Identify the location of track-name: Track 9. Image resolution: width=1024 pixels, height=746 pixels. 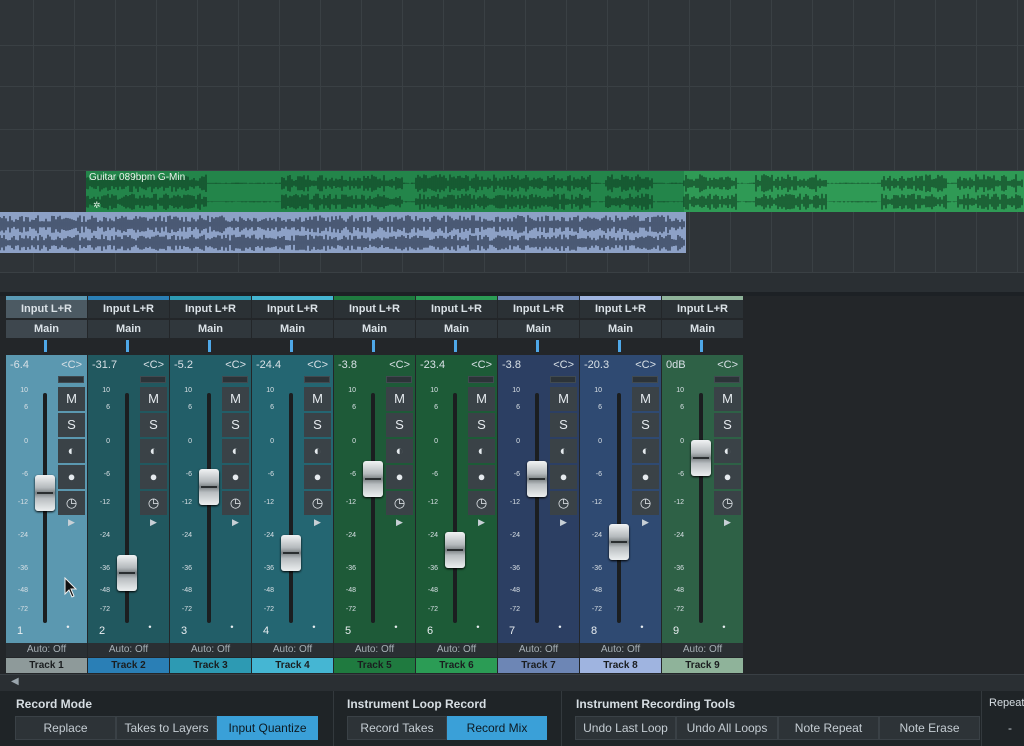
(702, 665).